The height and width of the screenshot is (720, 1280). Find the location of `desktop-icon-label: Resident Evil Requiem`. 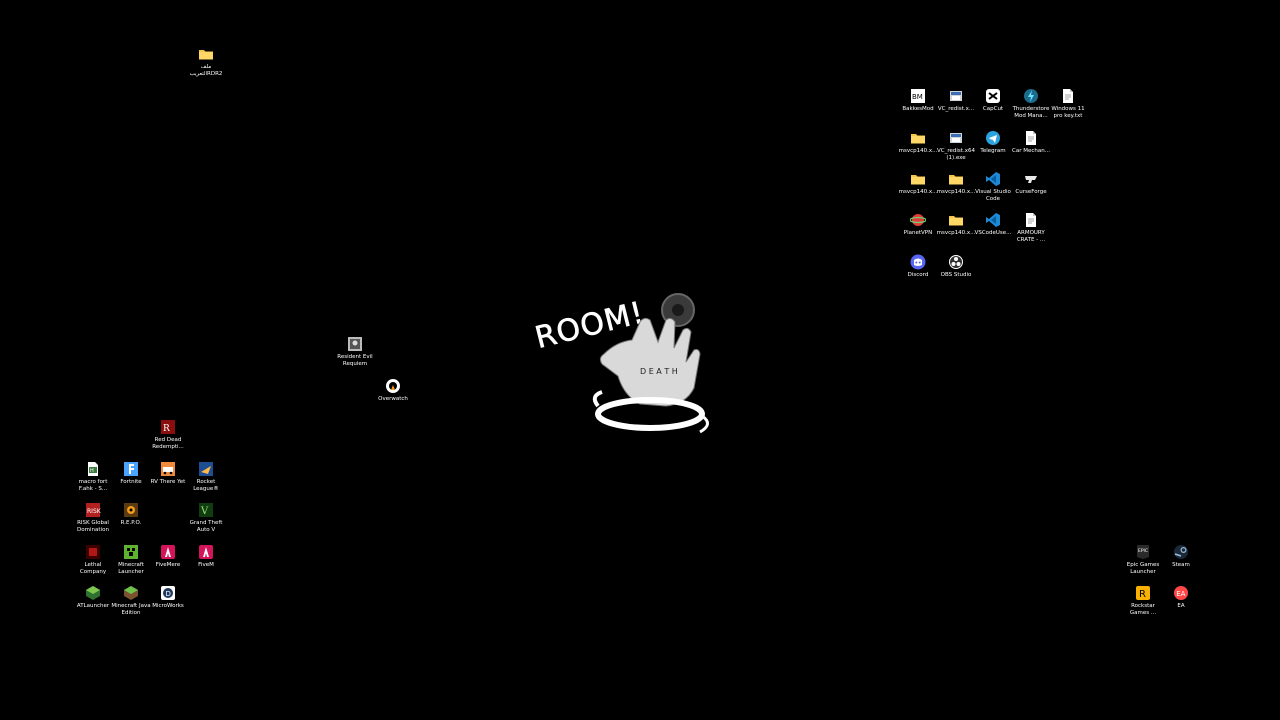

desktop-icon-label: Resident Evil Requiem is located at coordinates (355, 360).